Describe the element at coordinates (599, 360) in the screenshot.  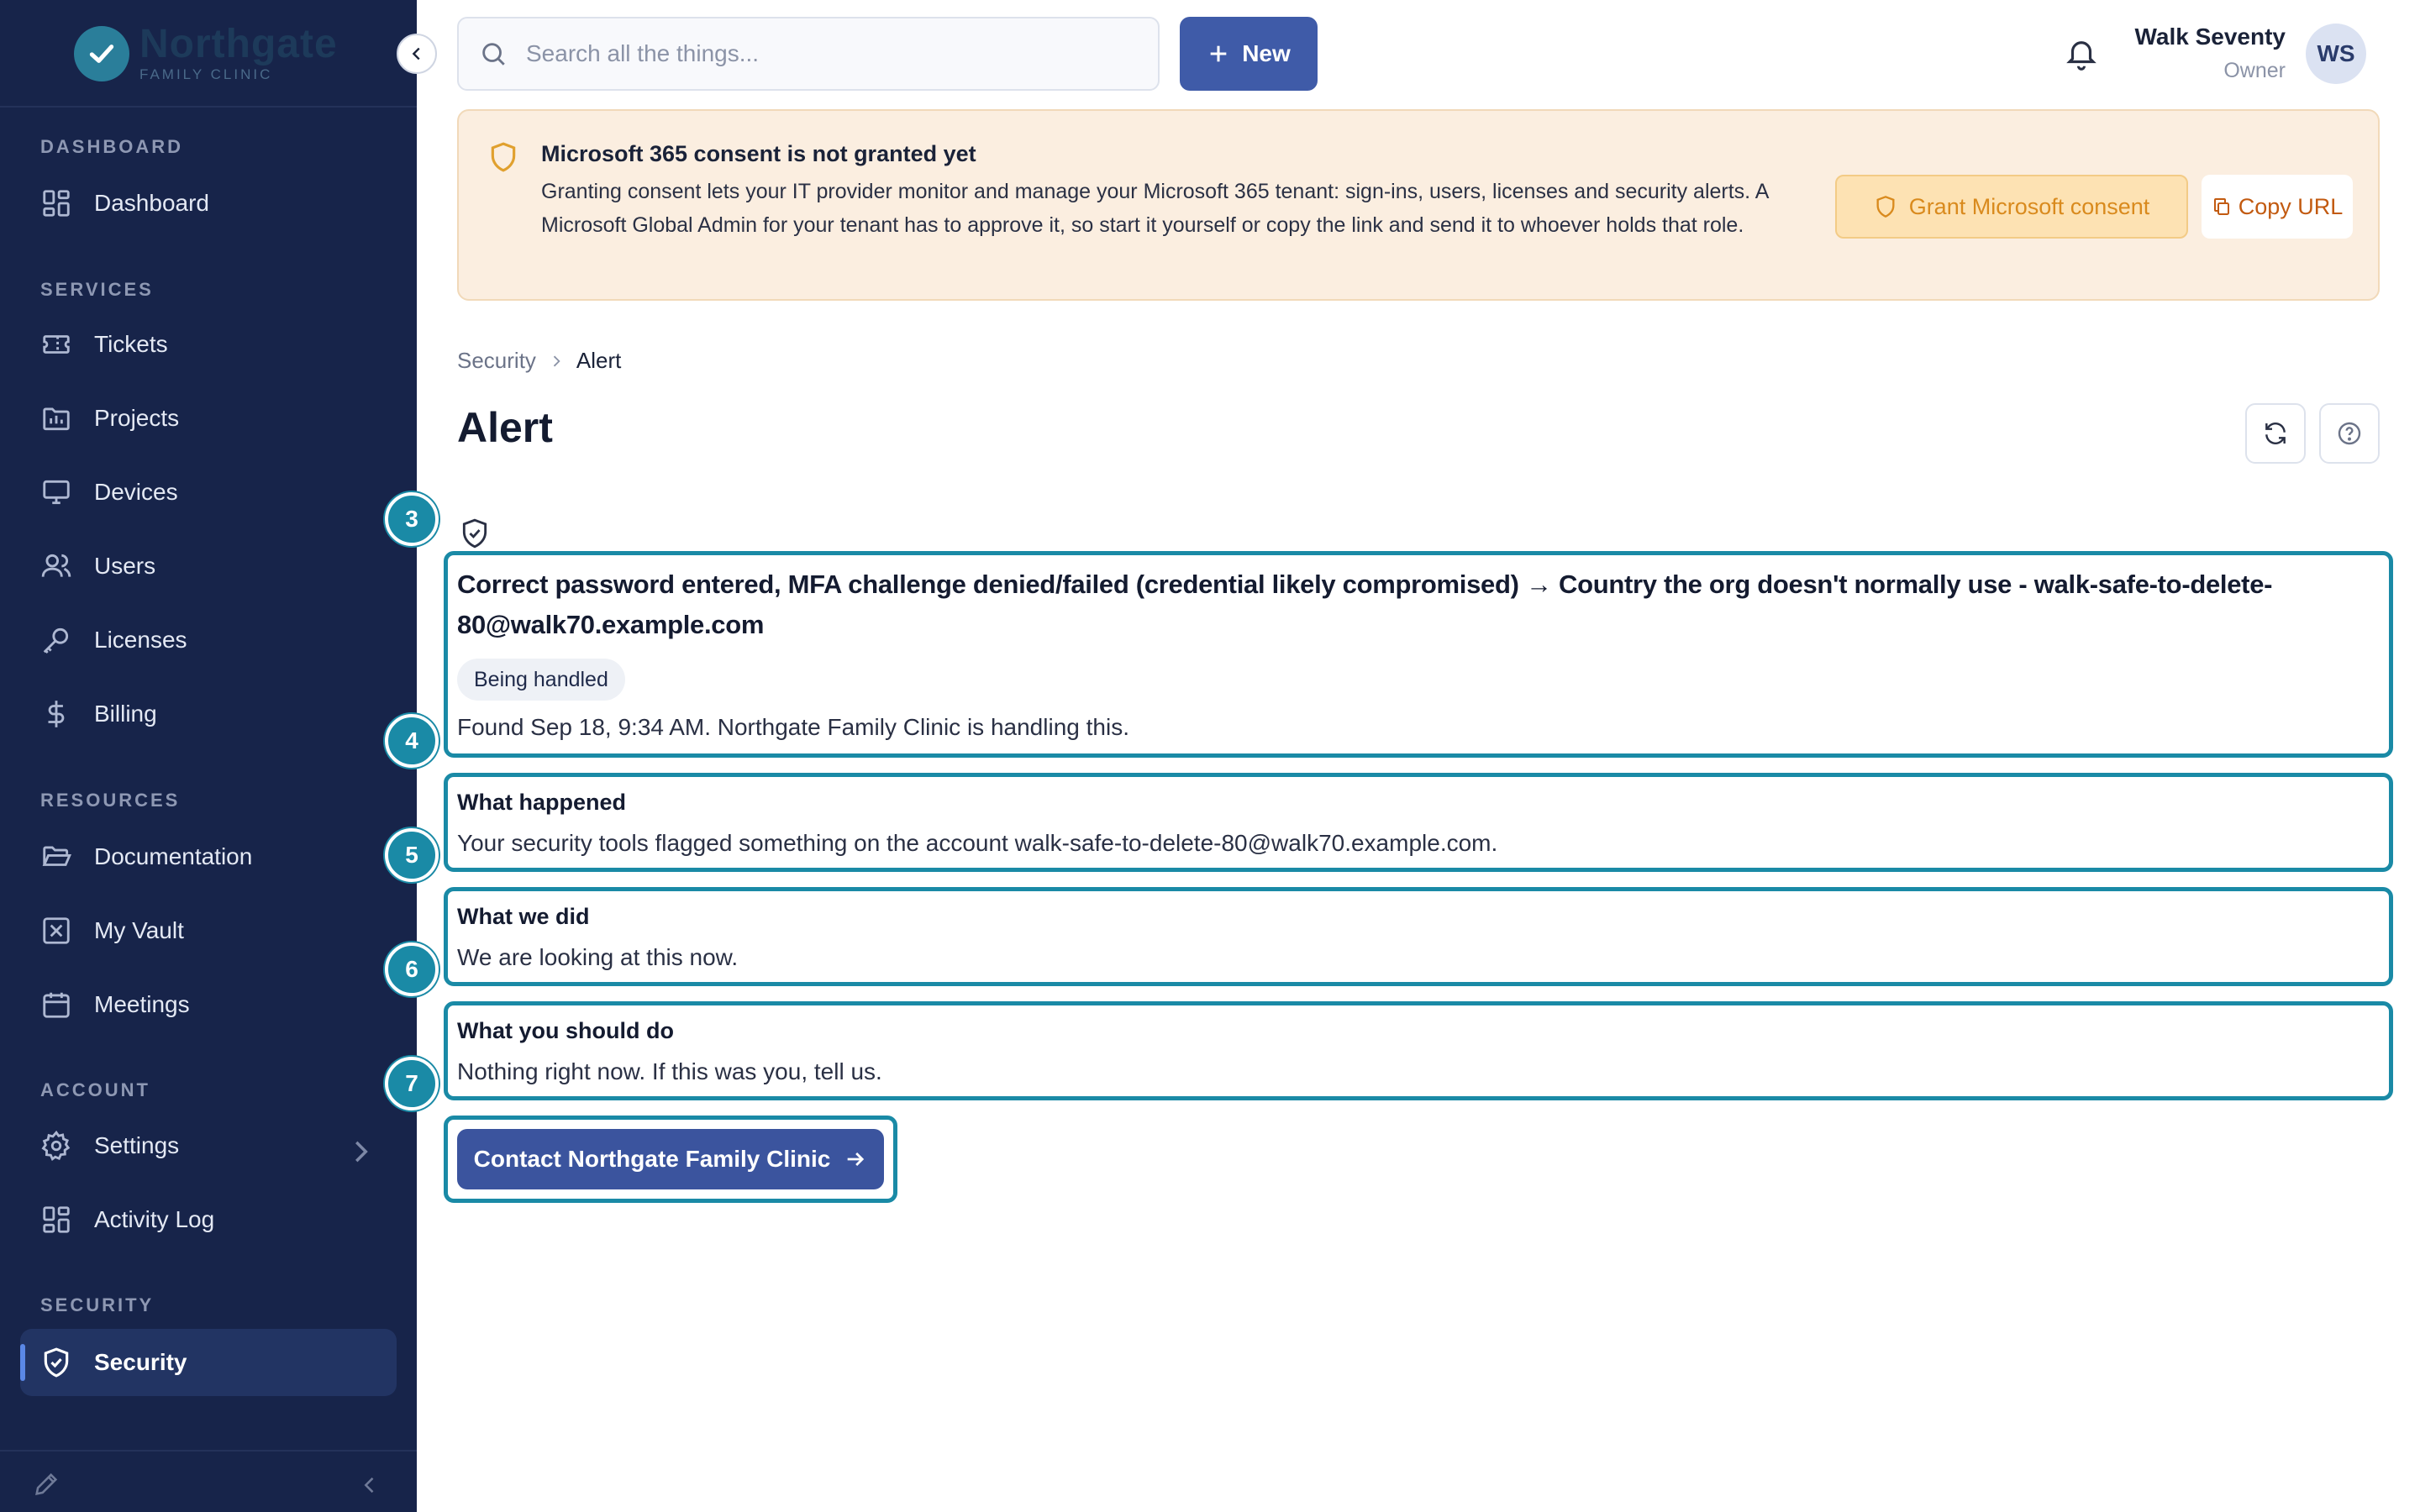
I see `breadcrumb-current: Alert` at that location.